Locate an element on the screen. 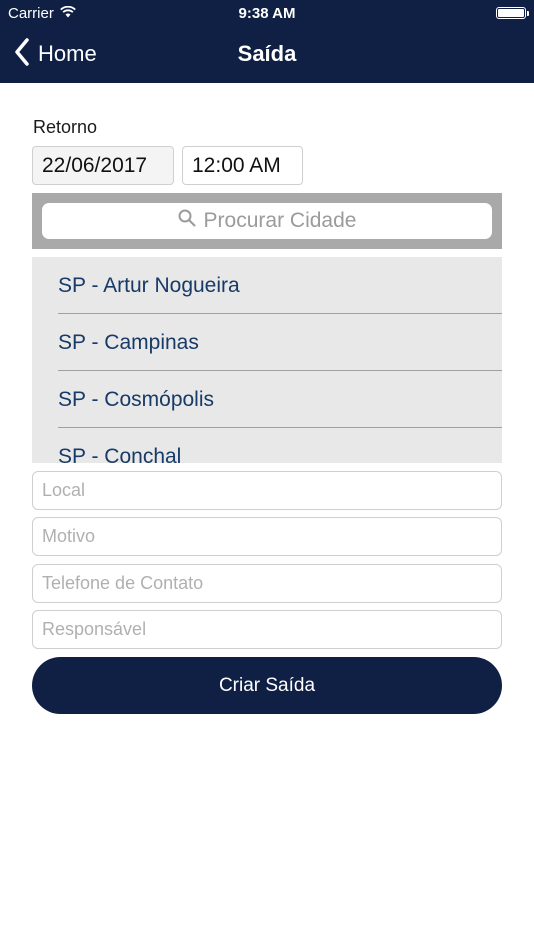 The width and height of the screenshot is (534, 950). navigation-bar: Carrier 9:38 AM Home Saída is located at coordinates (267, 41).